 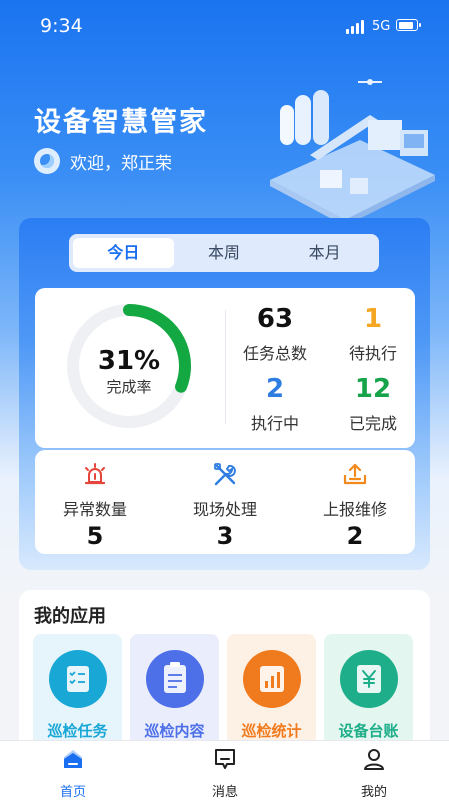 I want to click on tabbar-home-label: 首页, so click(x=72, y=792).